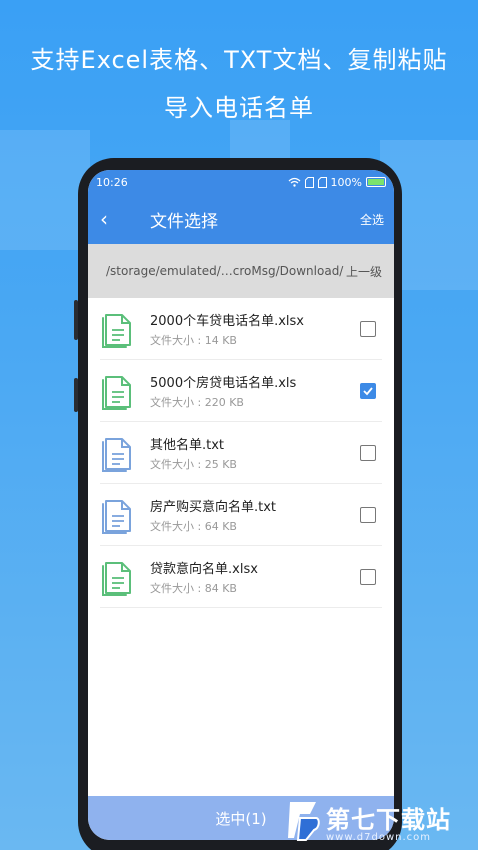  I want to click on file-list-item: 其他名单.txt 文件大小 : 25 KB, so click(241, 453).